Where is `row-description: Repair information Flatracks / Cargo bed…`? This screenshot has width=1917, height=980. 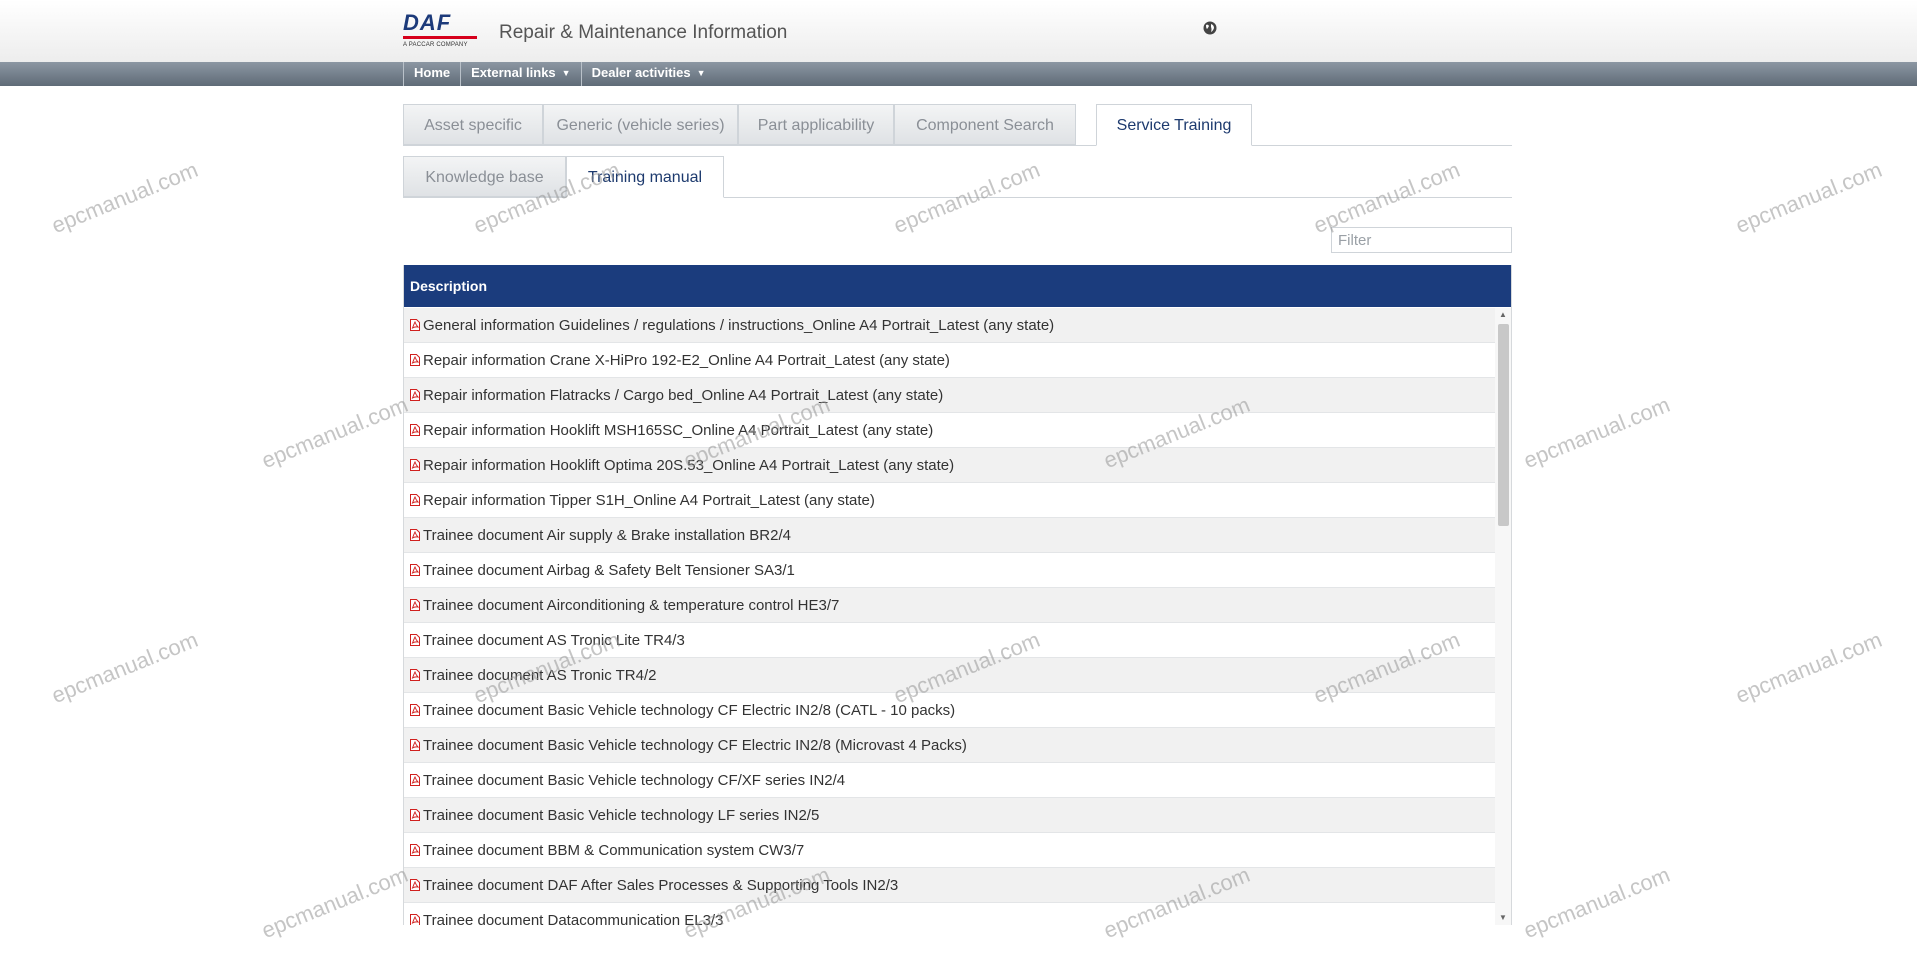 row-description: Repair information Flatracks / Cargo bed… is located at coordinates (683, 395).